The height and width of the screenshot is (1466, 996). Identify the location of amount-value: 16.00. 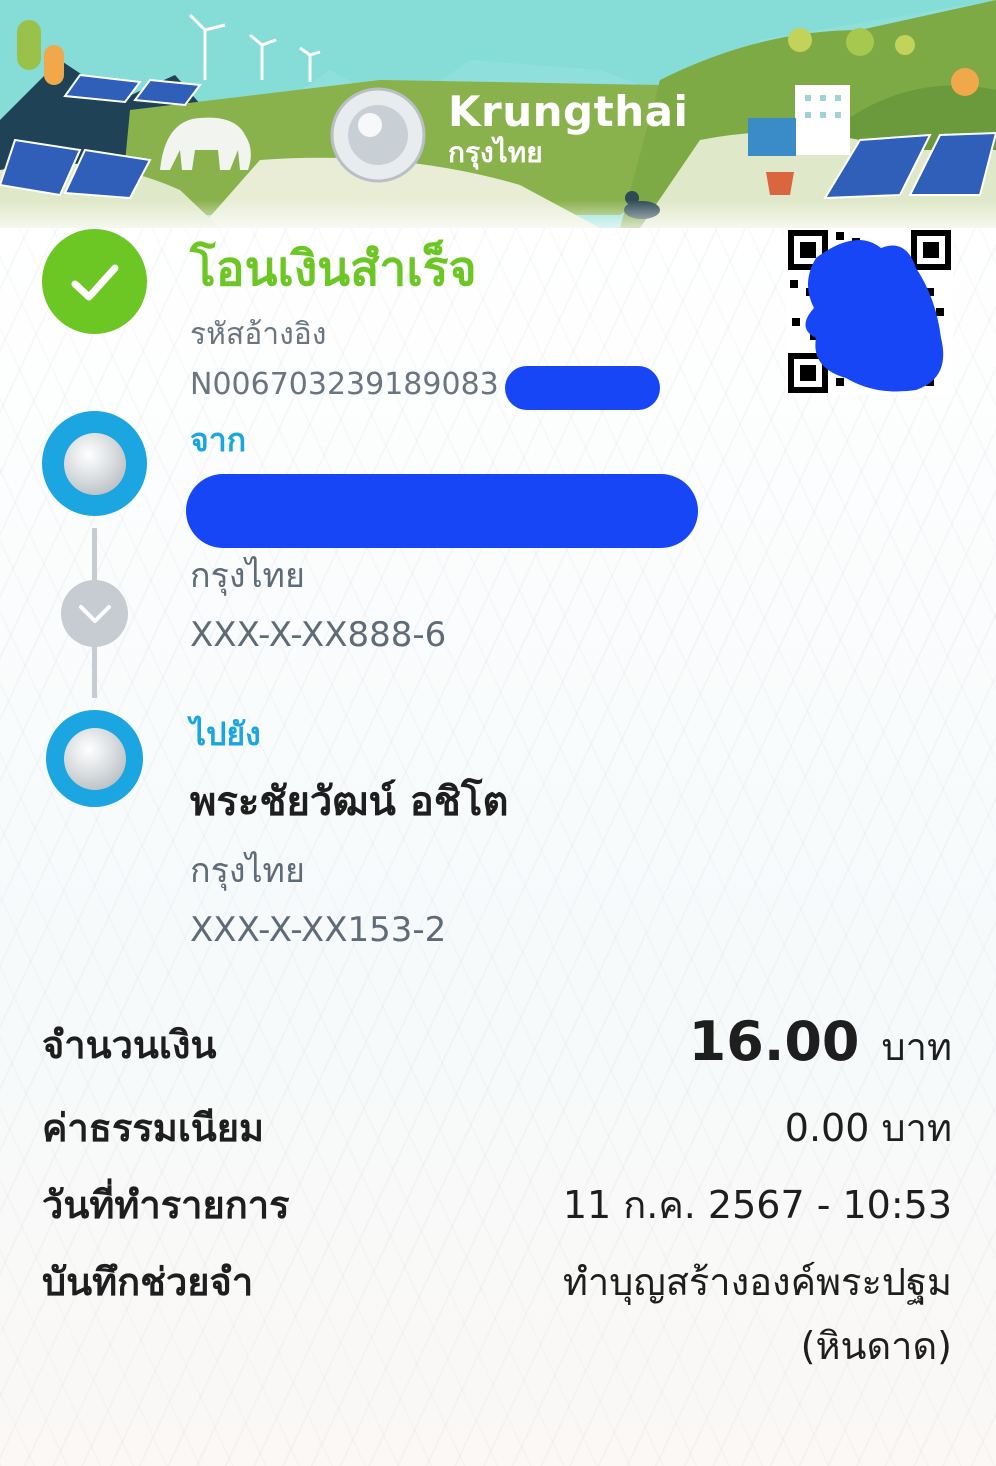
(774, 1041).